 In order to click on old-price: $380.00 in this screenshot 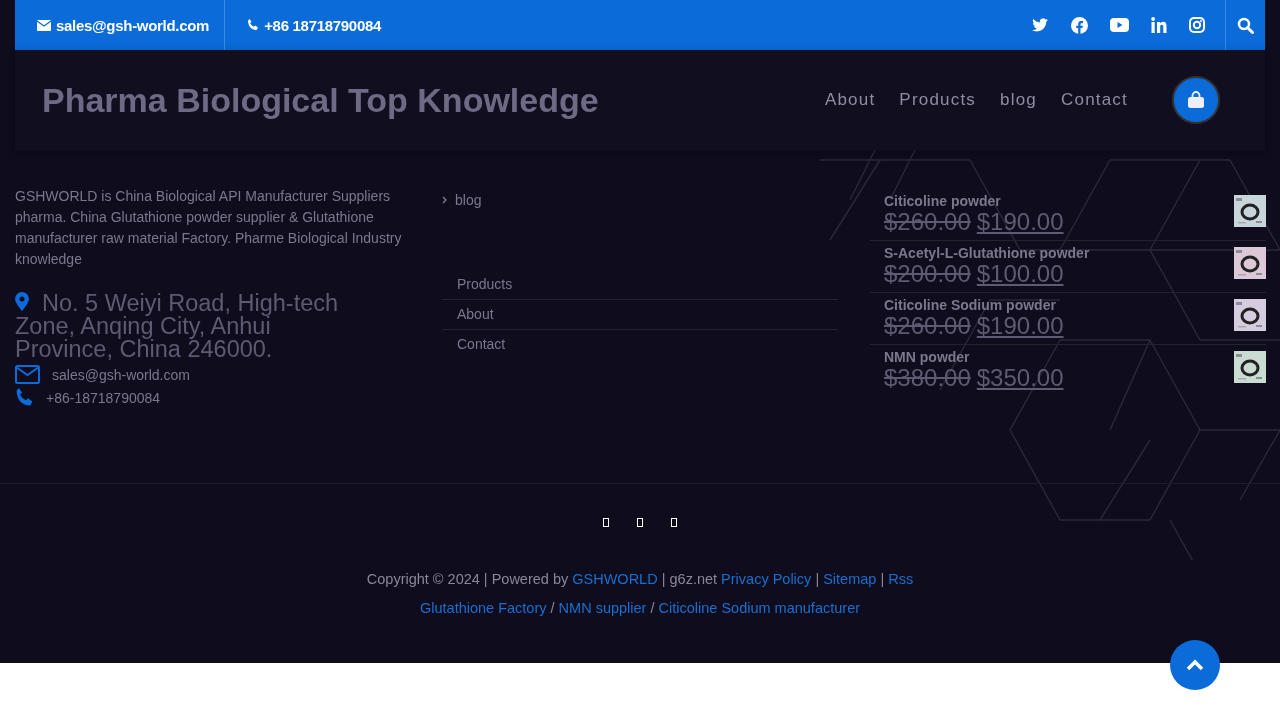, I will do `click(927, 378)`.